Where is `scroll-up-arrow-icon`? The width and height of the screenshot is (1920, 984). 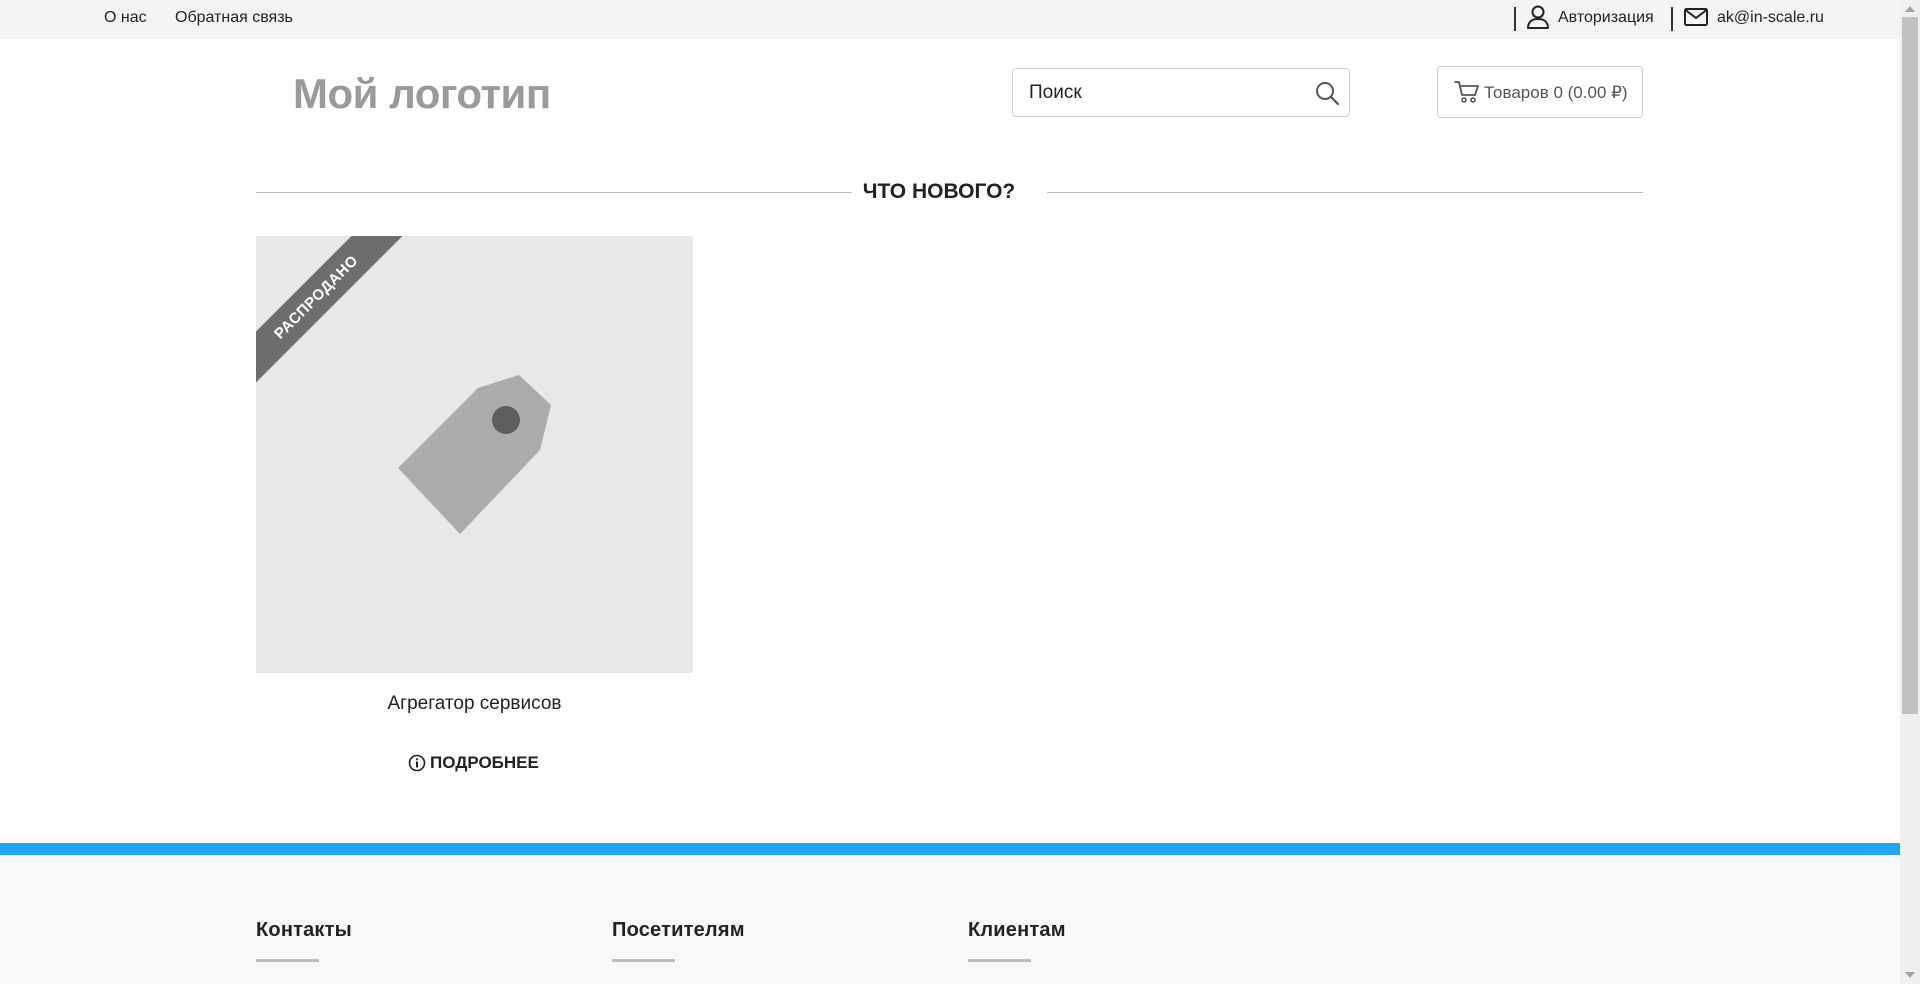 scroll-up-arrow-icon is located at coordinates (1910, 9).